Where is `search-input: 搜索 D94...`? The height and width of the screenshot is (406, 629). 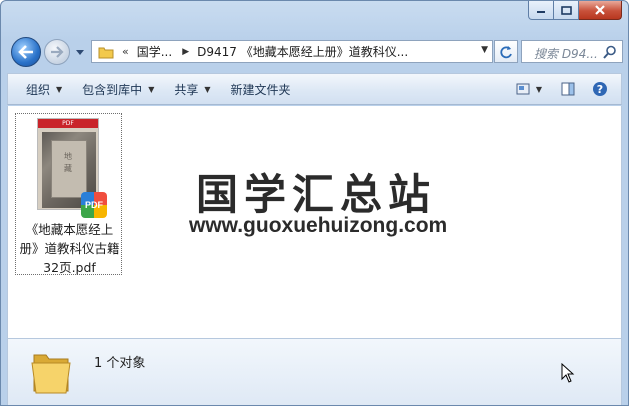
search-input: 搜索 D94... is located at coordinates (572, 51).